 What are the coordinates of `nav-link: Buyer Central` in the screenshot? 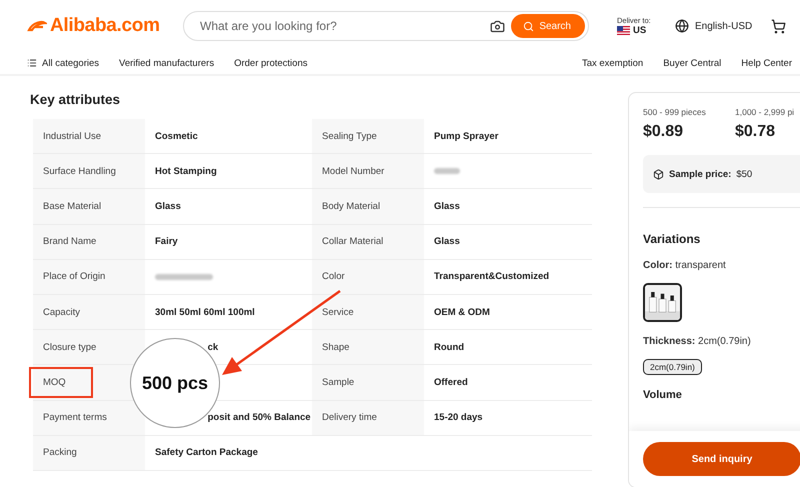 It's located at (692, 63).